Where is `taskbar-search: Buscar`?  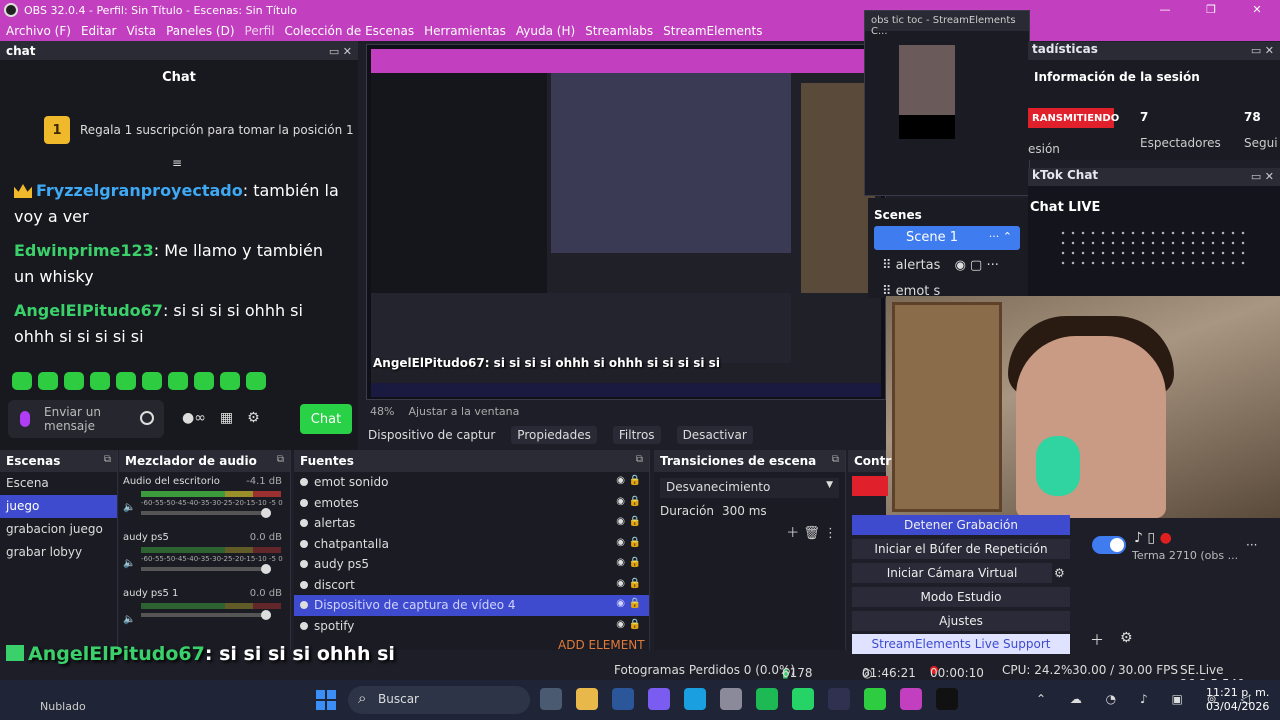
taskbar-search: Buscar is located at coordinates (439, 700).